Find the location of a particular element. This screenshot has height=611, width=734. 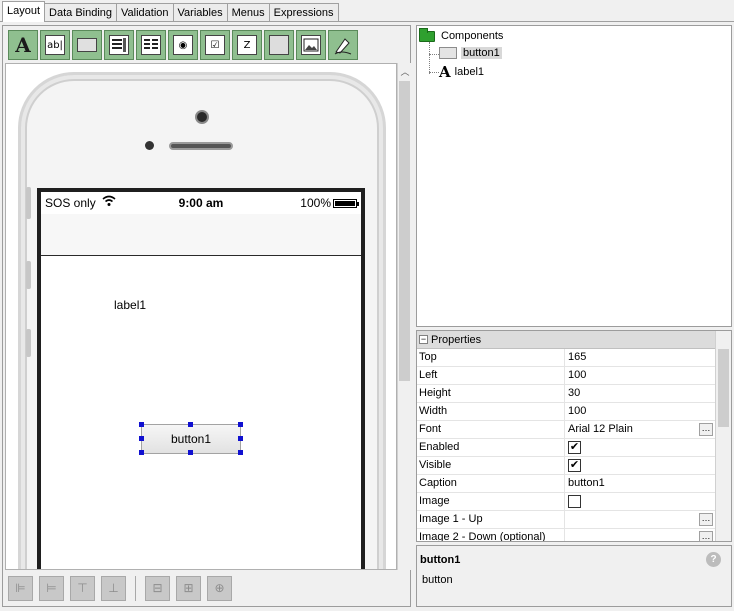

resize-handle-ne is located at coordinates (240, 424).